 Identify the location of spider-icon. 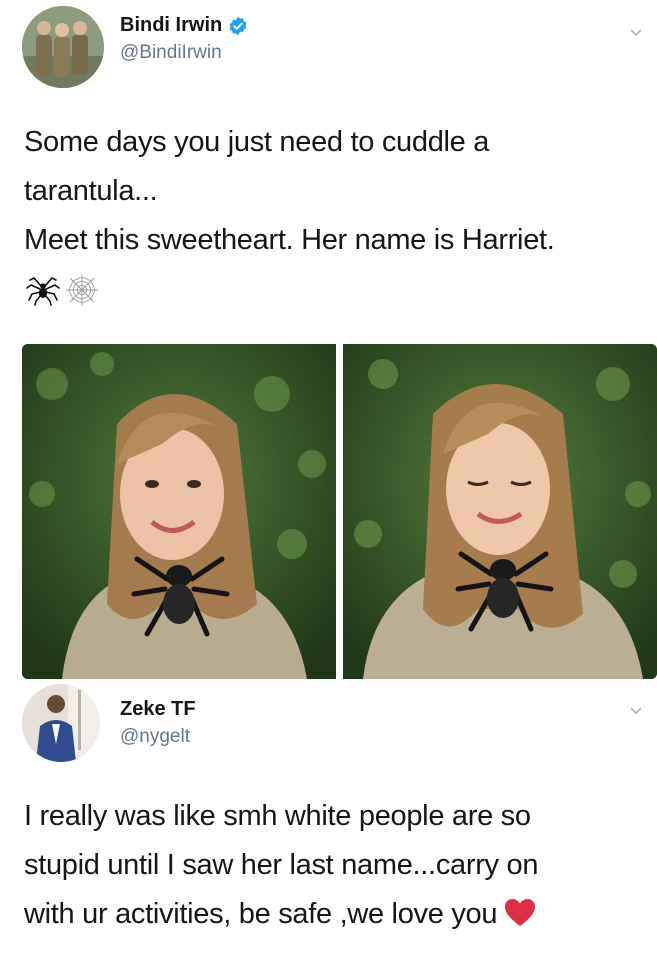
(43, 291).